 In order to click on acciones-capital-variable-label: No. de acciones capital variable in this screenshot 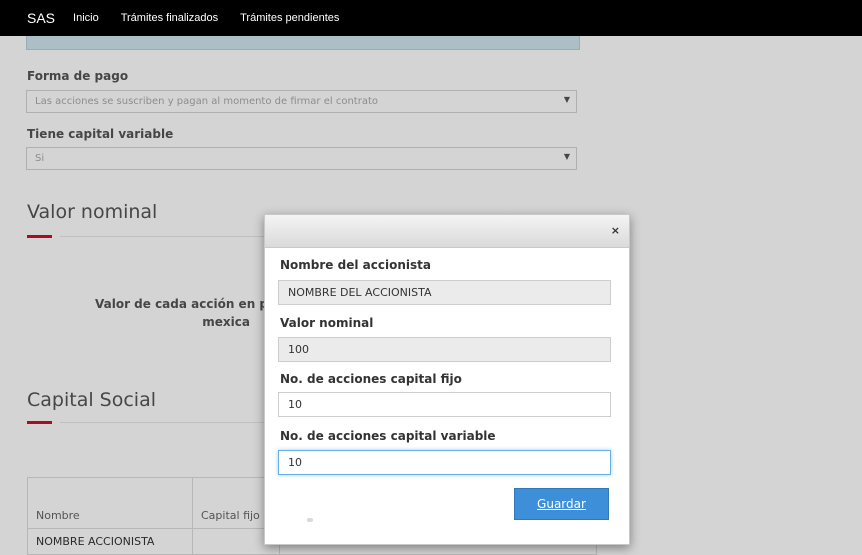, I will do `click(388, 436)`.